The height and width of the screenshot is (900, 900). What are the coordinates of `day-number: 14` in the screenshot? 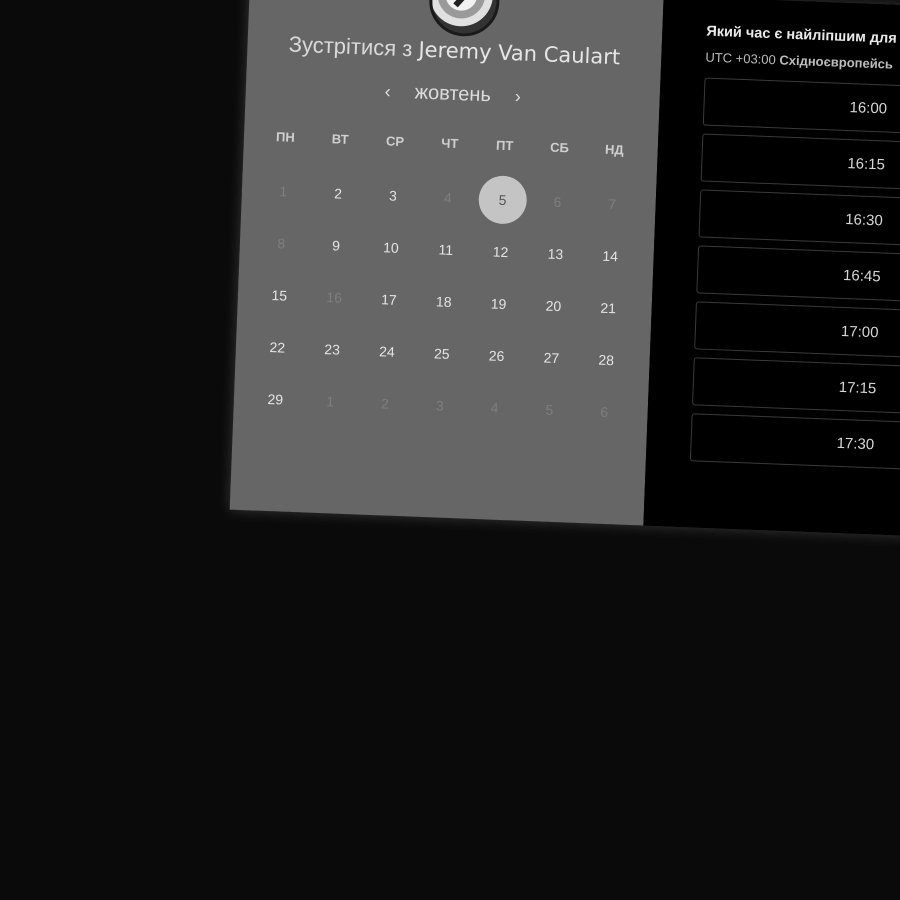 It's located at (610, 256).